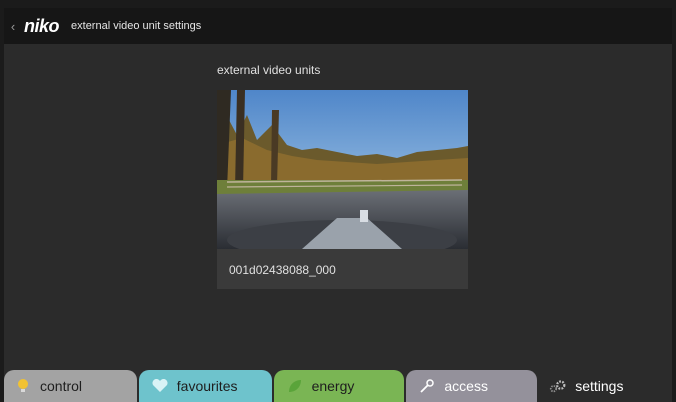 Image resolution: width=676 pixels, height=402 pixels. Describe the element at coordinates (599, 386) in the screenshot. I see `tab-label: settings` at that location.